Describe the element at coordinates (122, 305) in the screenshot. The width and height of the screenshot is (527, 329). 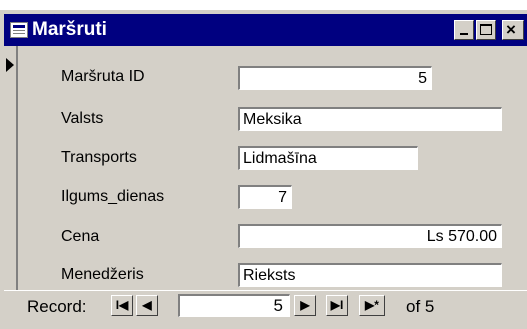
I see `first-record-button: I◀` at that location.